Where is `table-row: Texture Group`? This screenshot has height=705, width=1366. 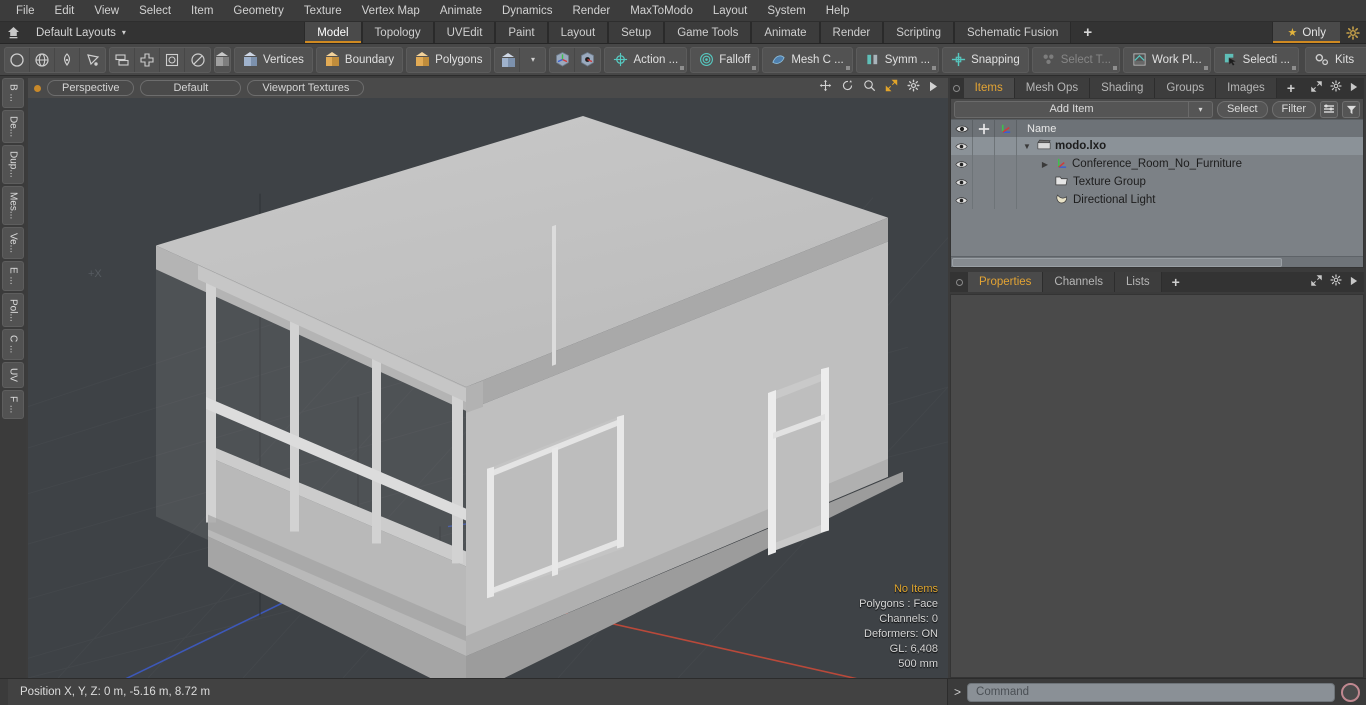 table-row: Texture Group is located at coordinates (1157, 182).